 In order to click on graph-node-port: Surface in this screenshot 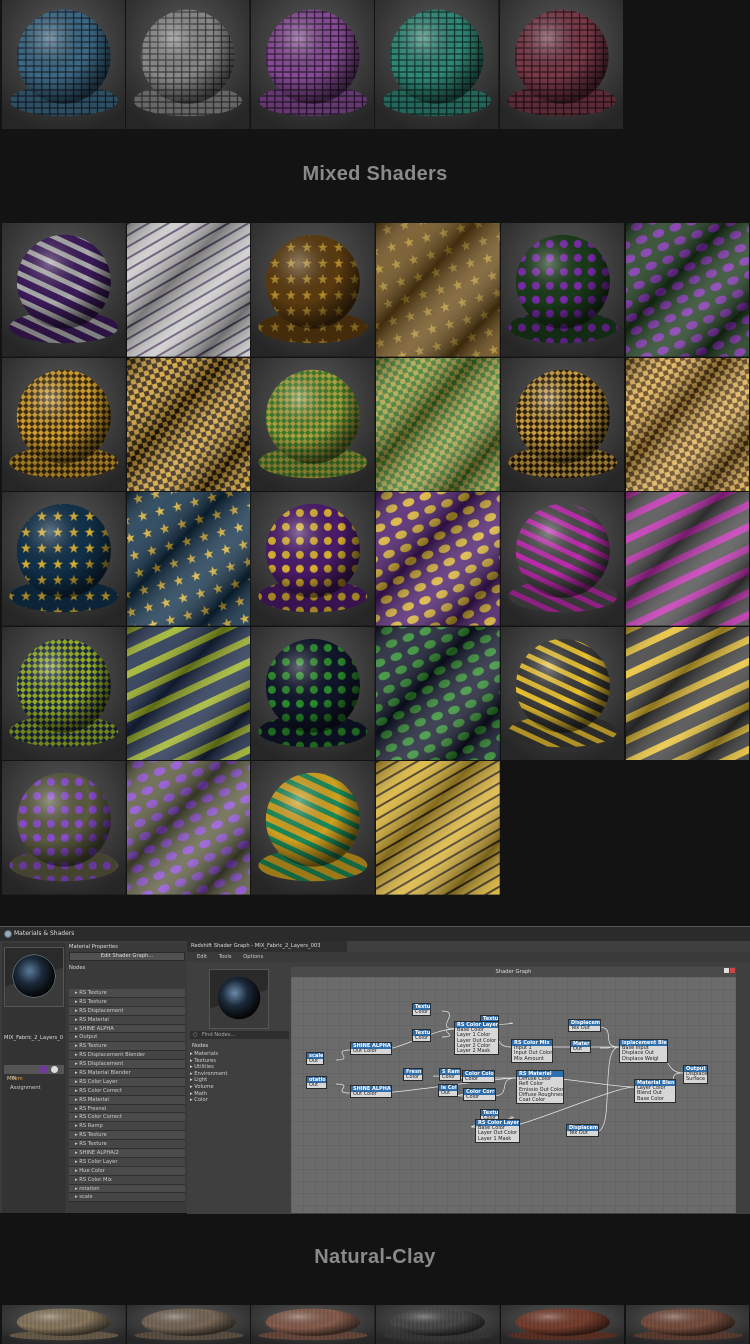, I will do `click(695, 1079)`.